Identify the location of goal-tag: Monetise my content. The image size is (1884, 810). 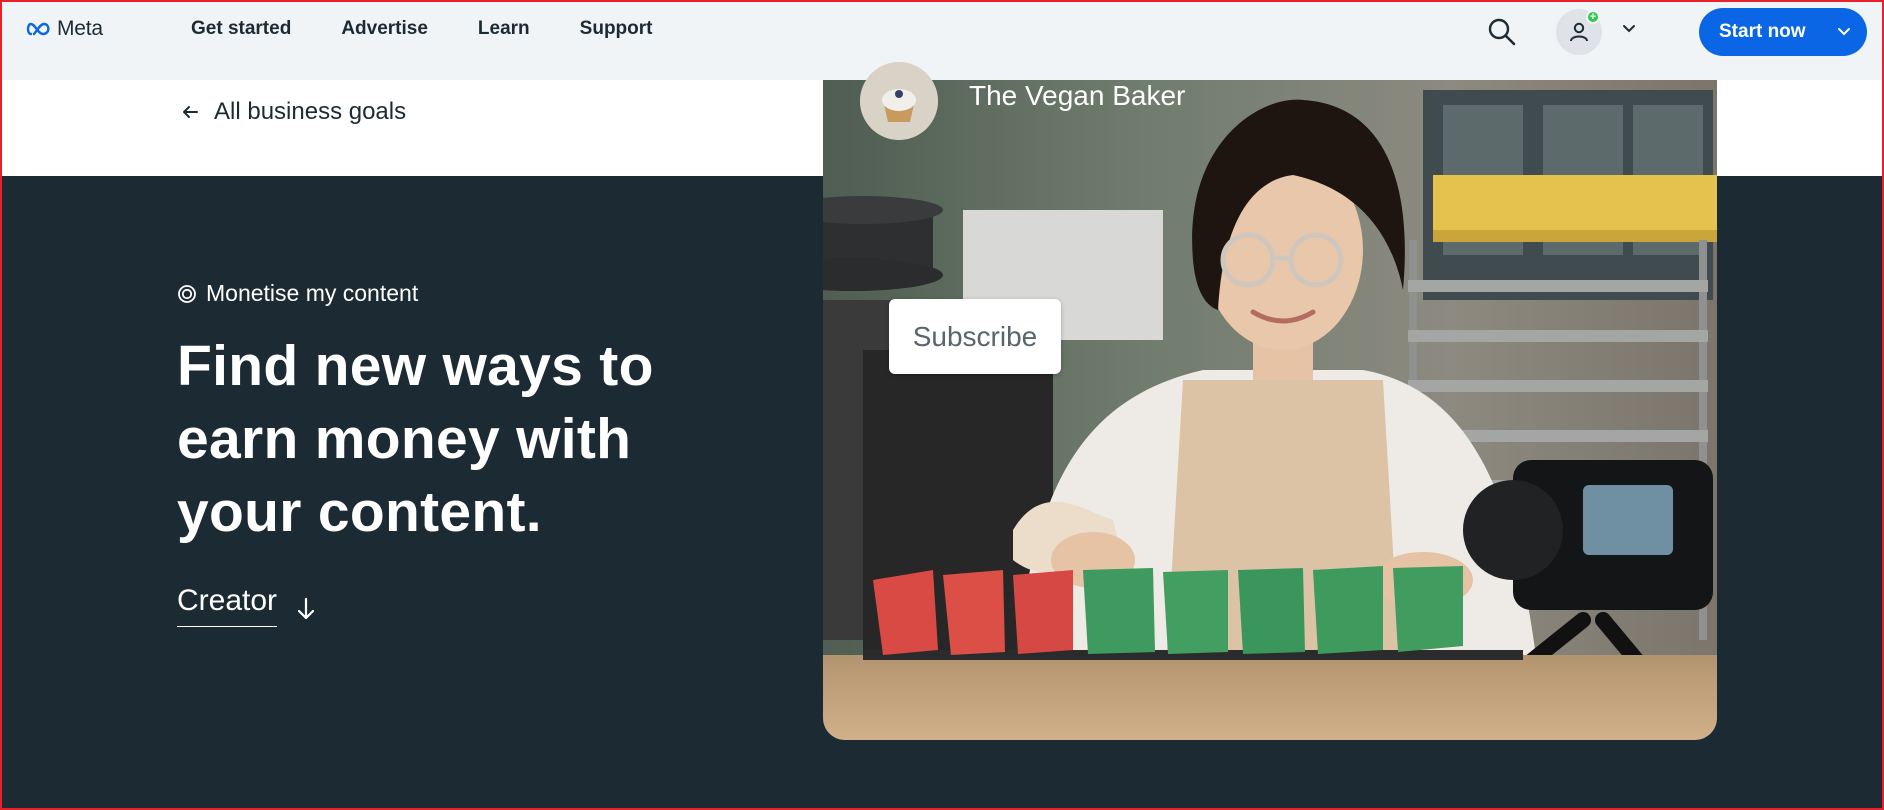
(297, 293).